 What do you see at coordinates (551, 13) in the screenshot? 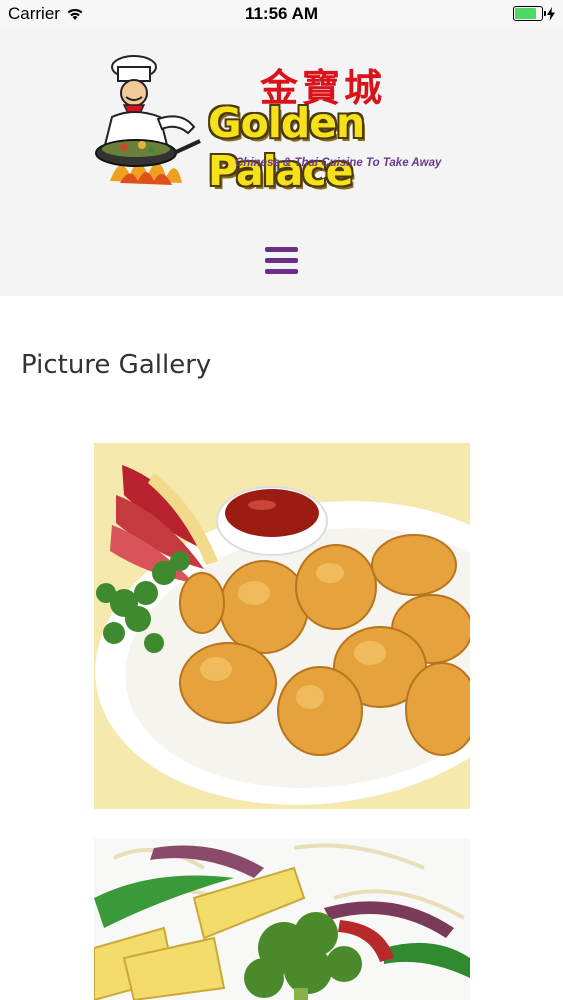
I see `charging-icon` at bounding box center [551, 13].